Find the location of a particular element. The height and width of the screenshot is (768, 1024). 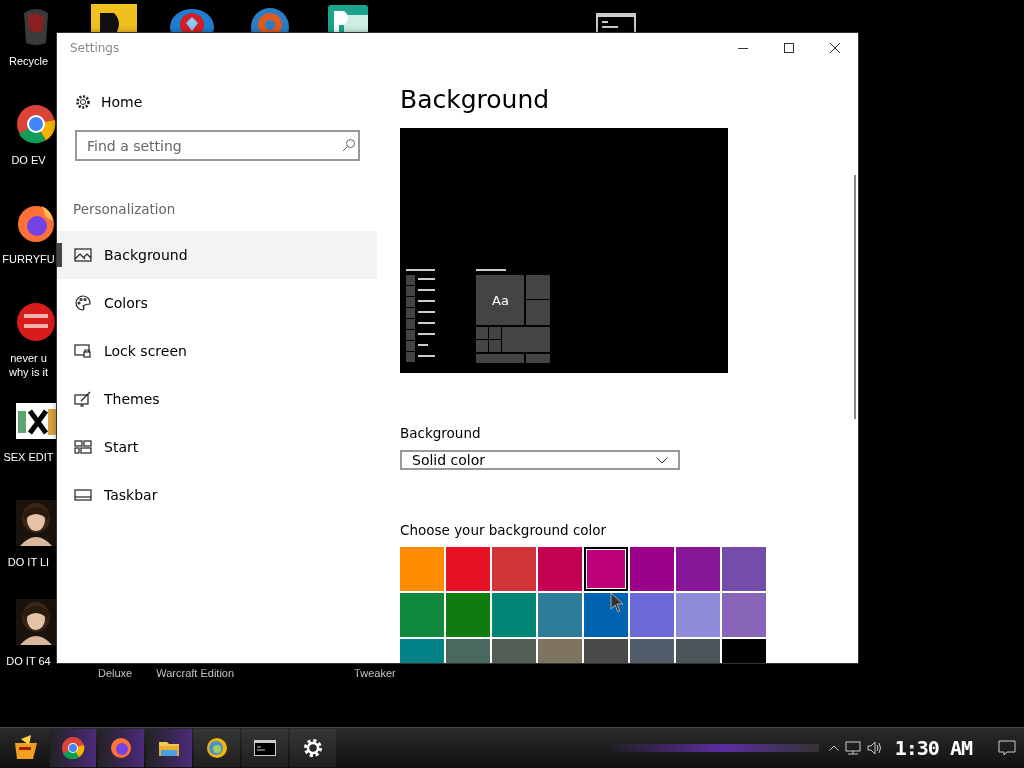

taskbar-icon is located at coordinates (83, 495).